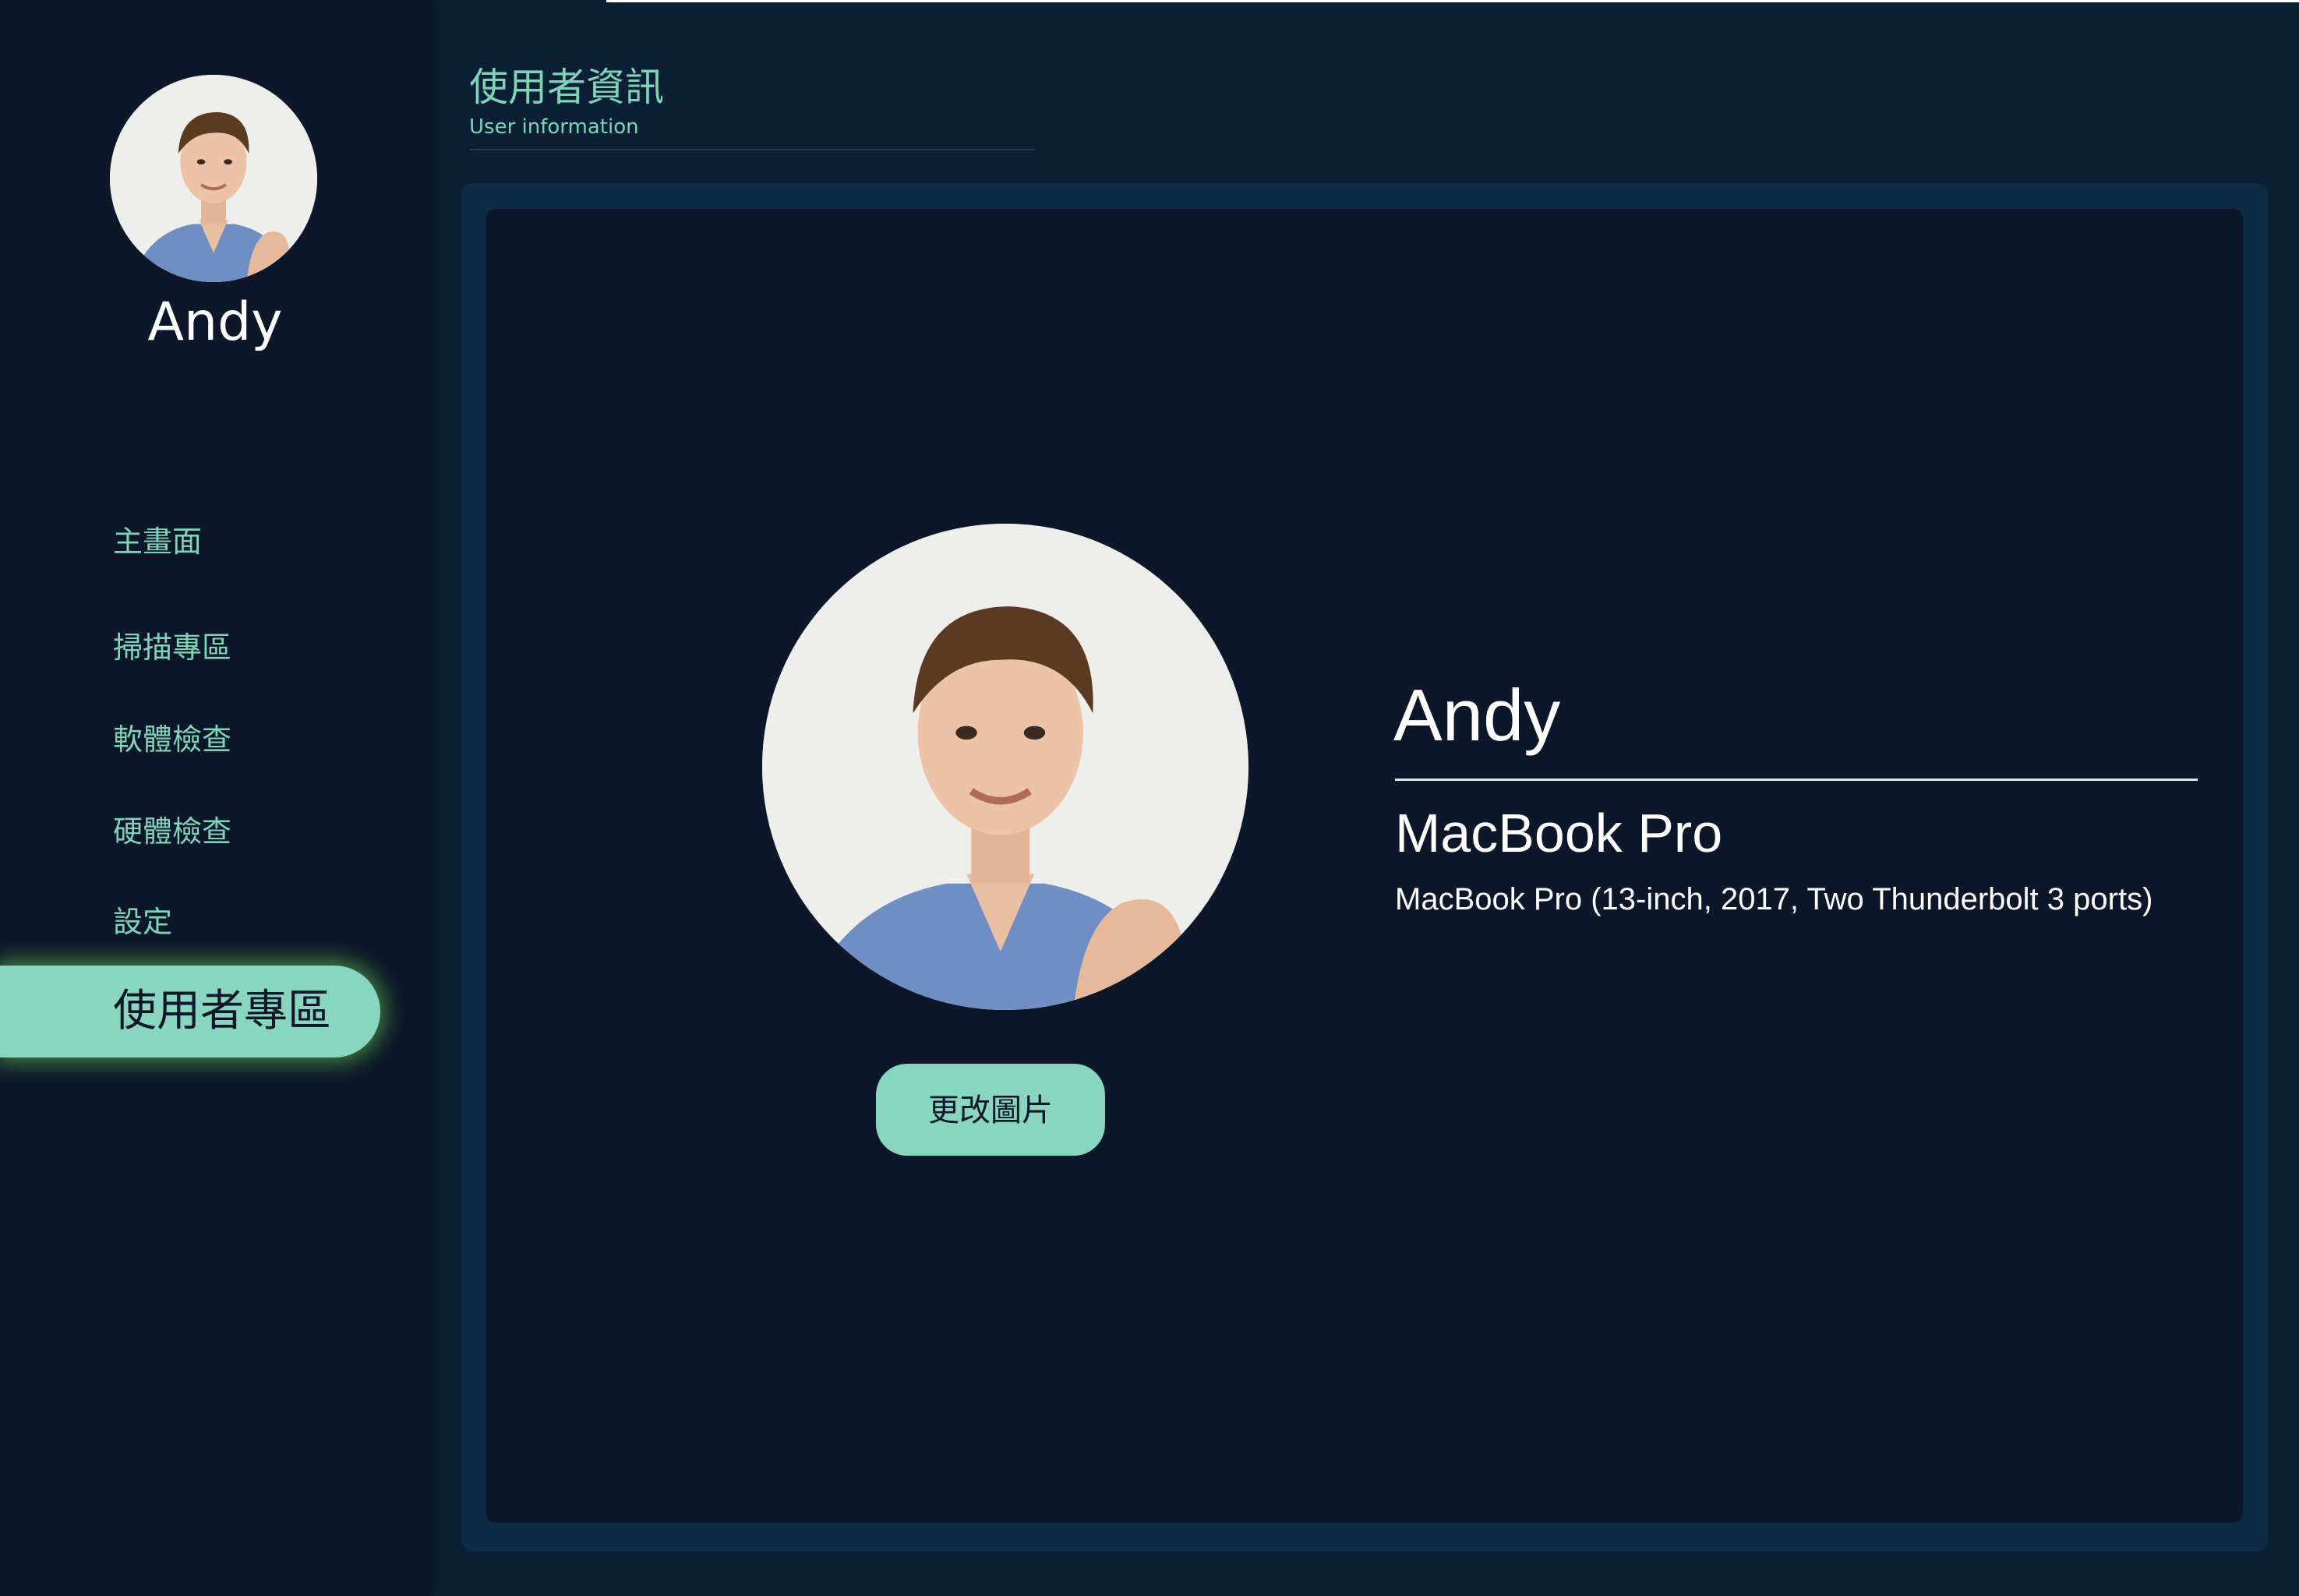 This screenshot has height=1596, width=2299. What do you see at coordinates (554, 127) in the screenshot?
I see `page-subtitle: User information` at bounding box center [554, 127].